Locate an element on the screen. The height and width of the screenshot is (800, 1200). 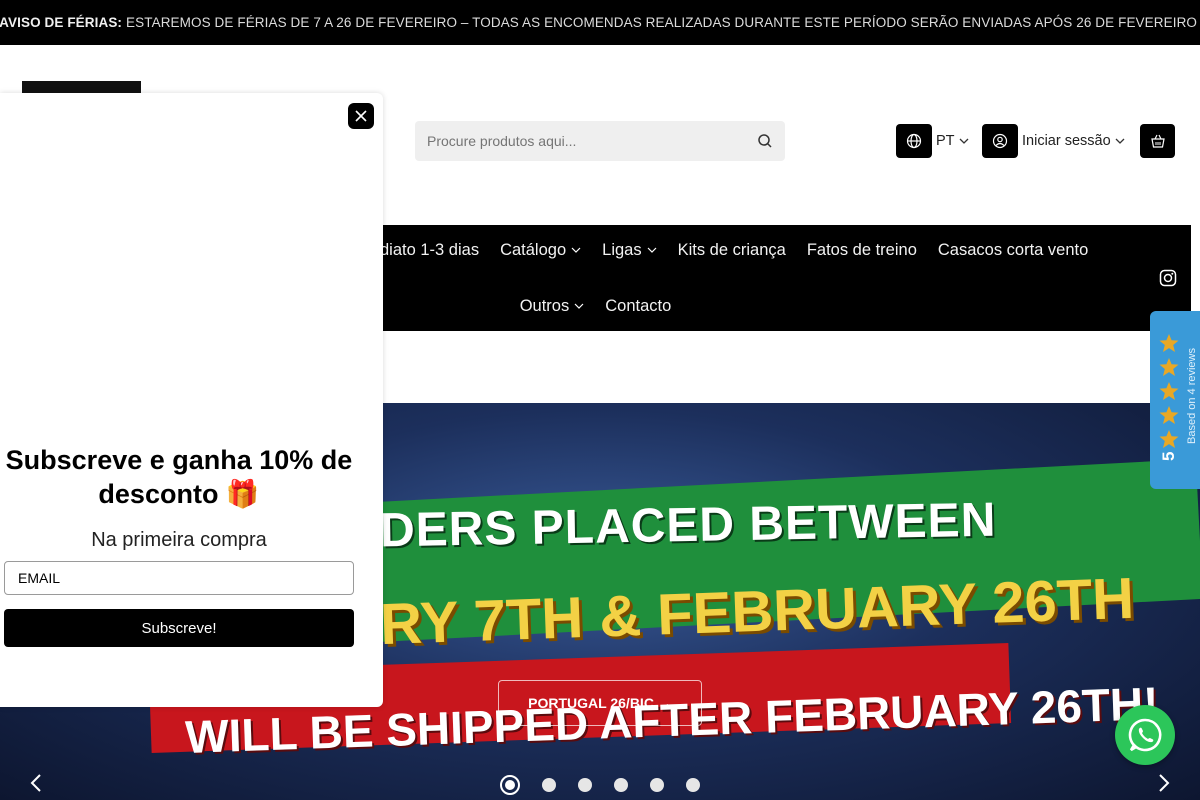
chevron-right-icon is located at coordinates (1164, 783).